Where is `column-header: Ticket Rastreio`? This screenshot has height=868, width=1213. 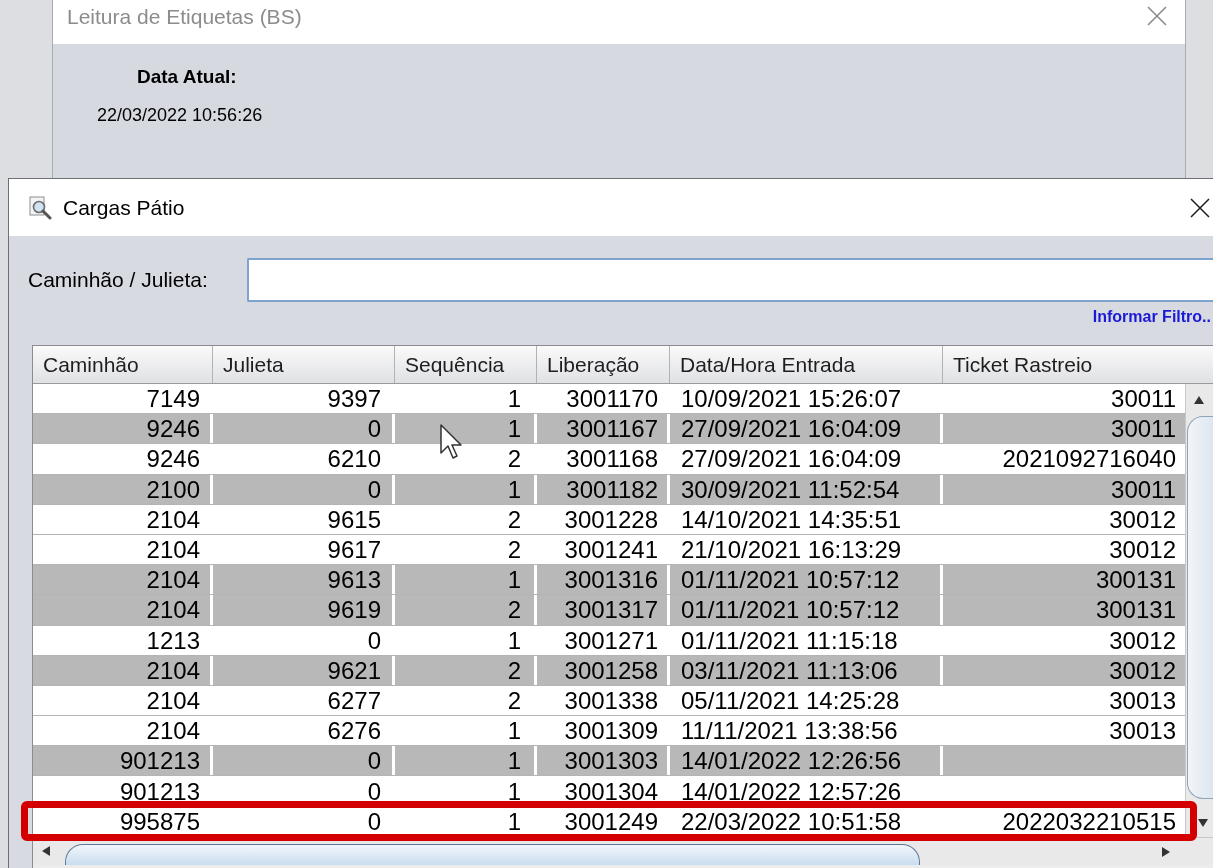 column-header: Ticket Rastreio is located at coordinates (1078, 364).